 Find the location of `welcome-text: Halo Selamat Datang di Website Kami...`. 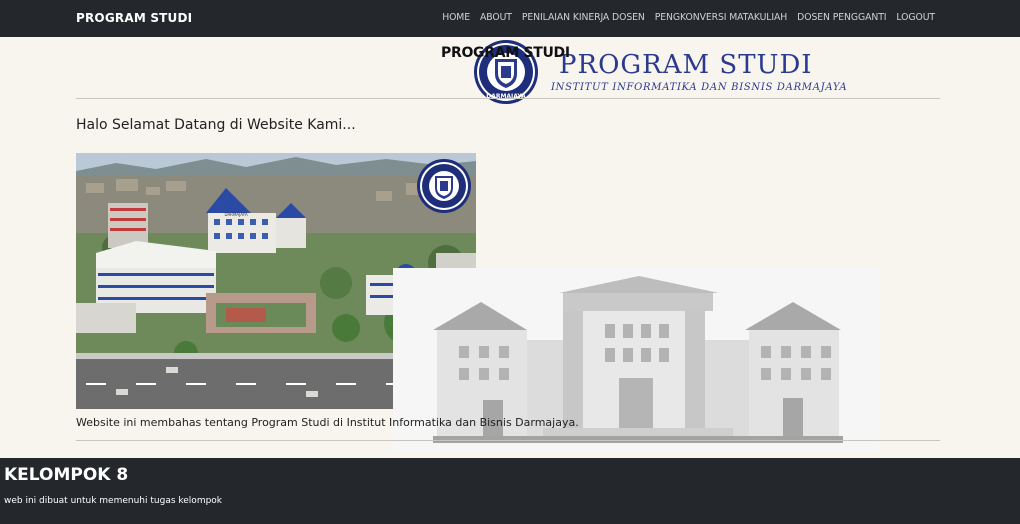

welcome-text: Halo Selamat Datang di Website Kami... is located at coordinates (216, 125).